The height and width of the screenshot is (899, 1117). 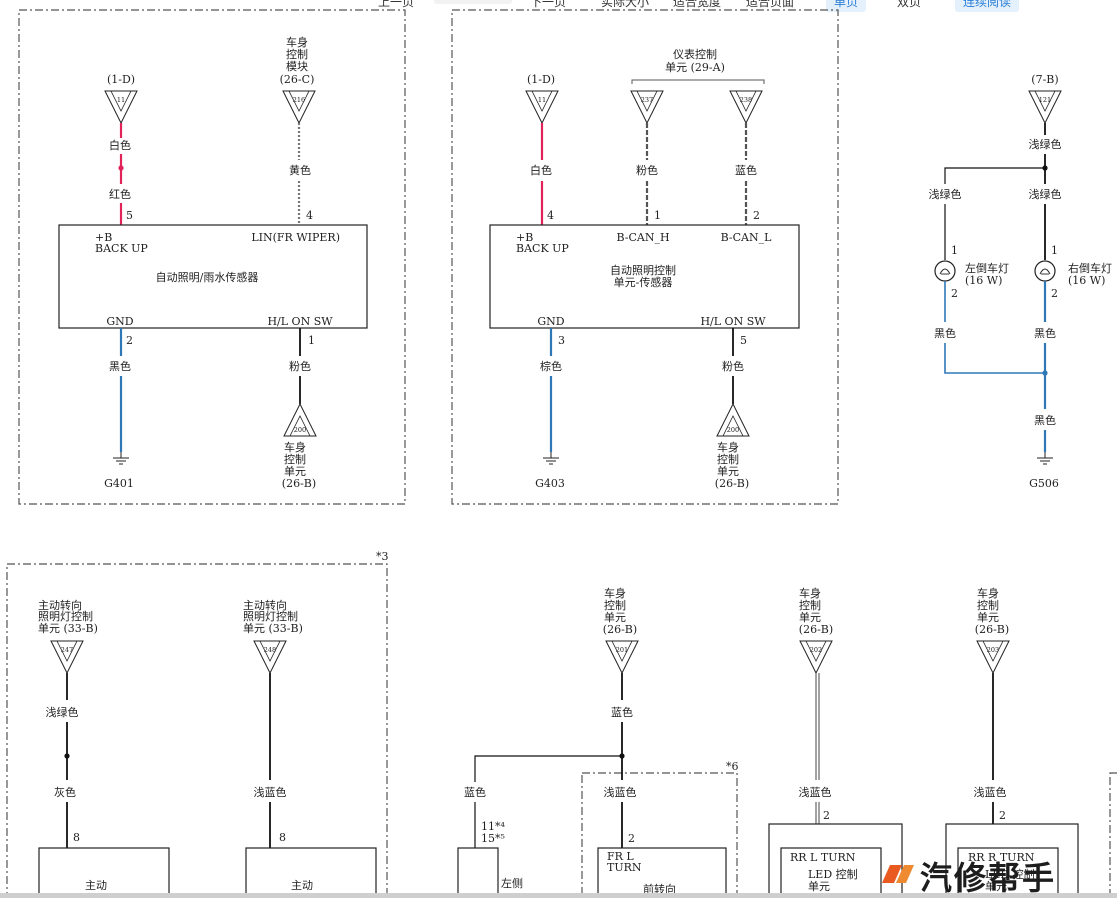 I want to click on p4-src-b-3: 单元 (33-B), so click(x=273, y=628).